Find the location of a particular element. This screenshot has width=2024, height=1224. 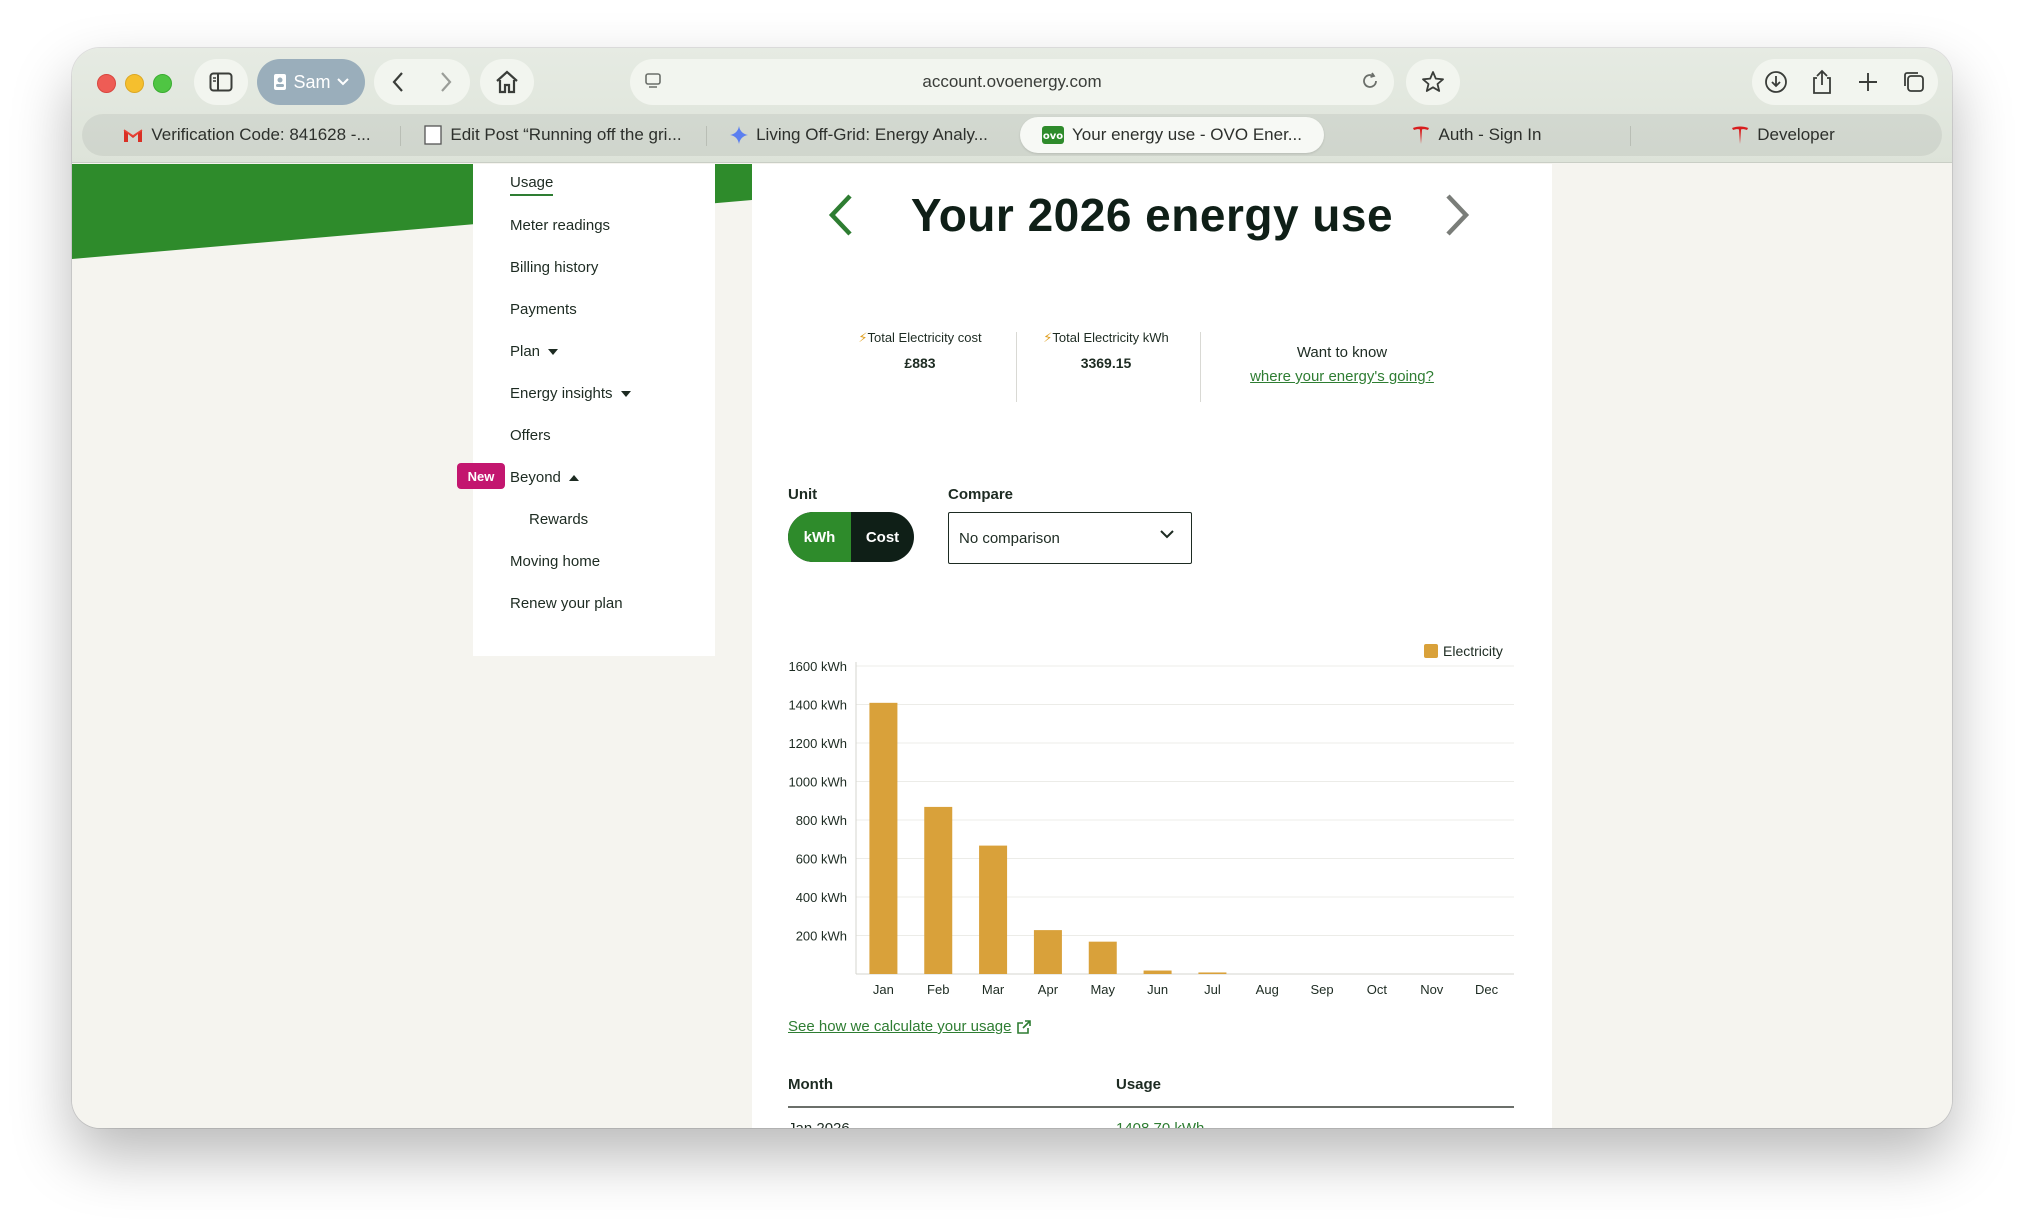

unit-kwh-option: kWh is located at coordinates (819, 537).